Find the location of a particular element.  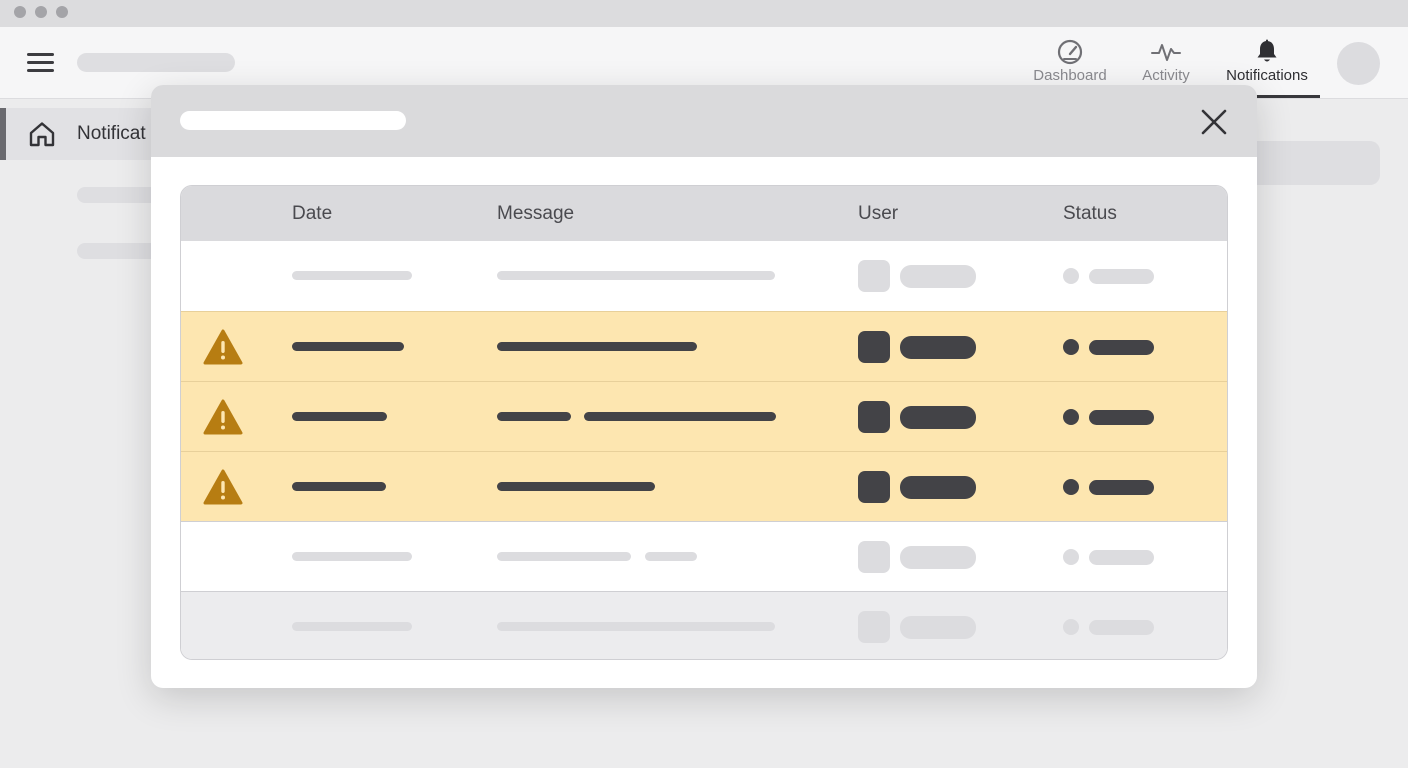

home-icon is located at coordinates (42, 134).